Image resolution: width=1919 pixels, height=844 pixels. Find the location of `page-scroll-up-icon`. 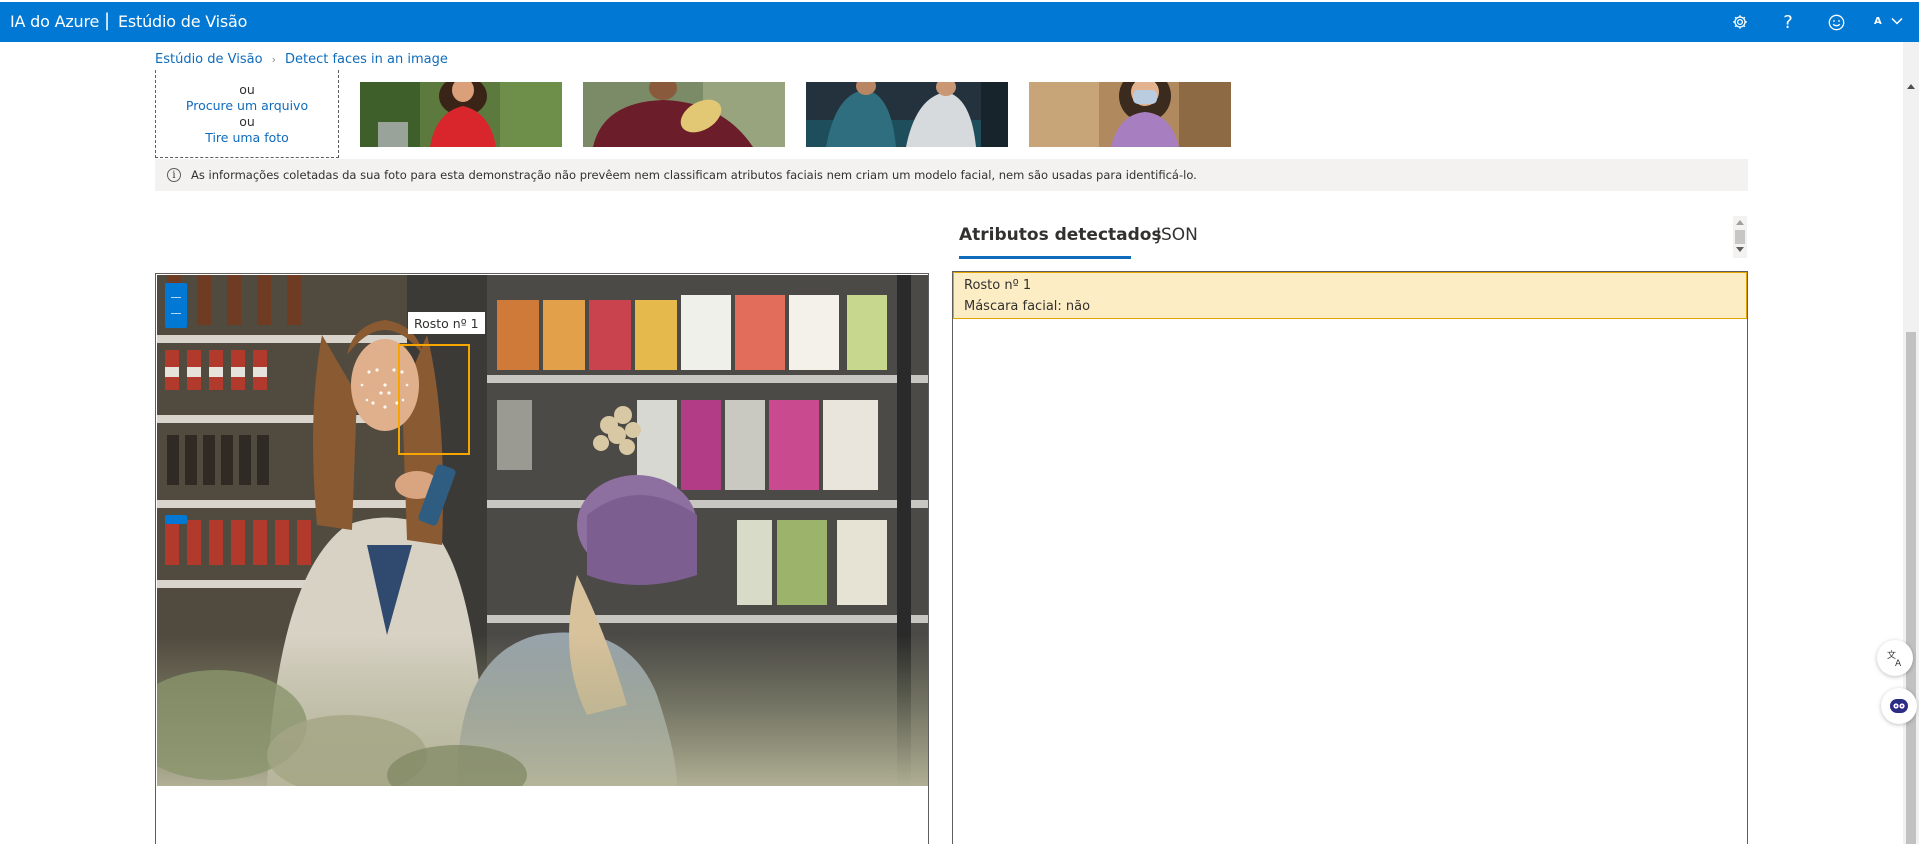

page-scroll-up-icon is located at coordinates (1911, 86).